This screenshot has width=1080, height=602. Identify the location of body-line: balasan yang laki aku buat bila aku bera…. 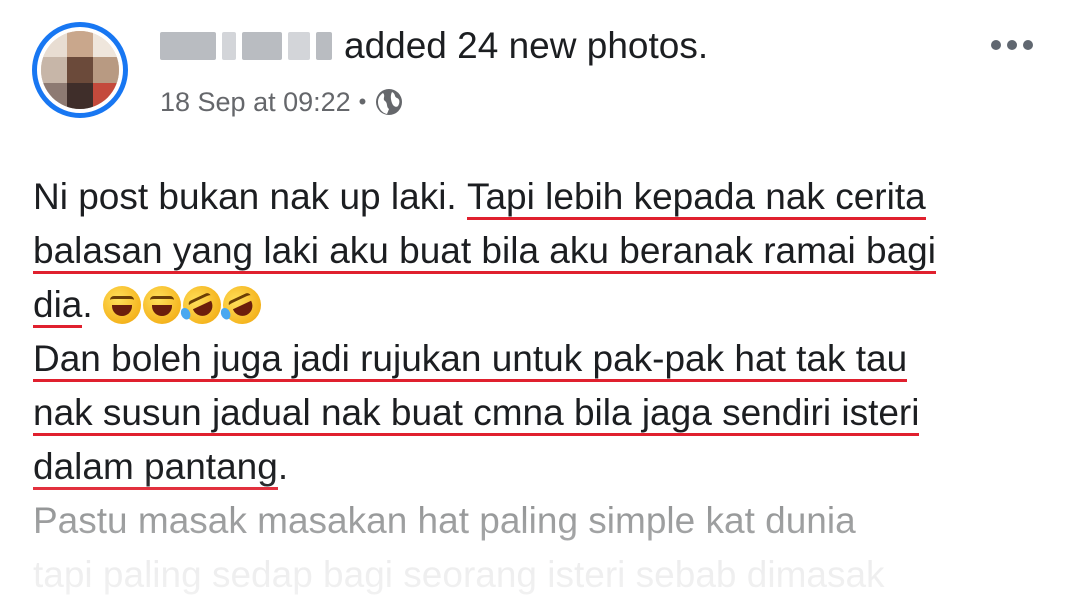
(548, 251).